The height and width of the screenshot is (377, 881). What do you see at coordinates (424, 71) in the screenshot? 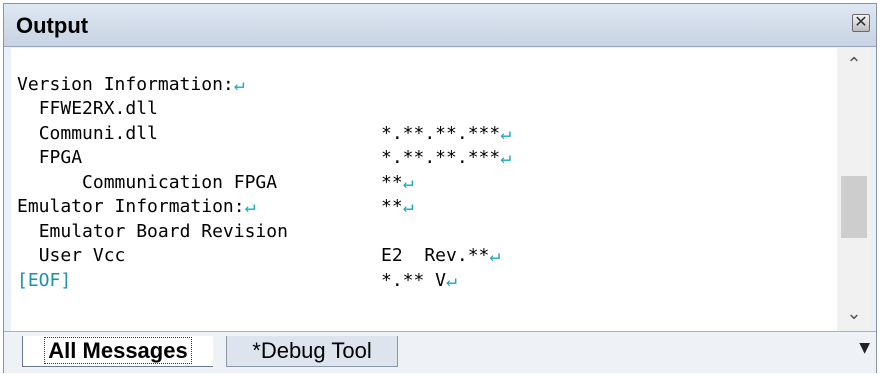
I see `output-line: Version Information:↵` at bounding box center [424, 71].